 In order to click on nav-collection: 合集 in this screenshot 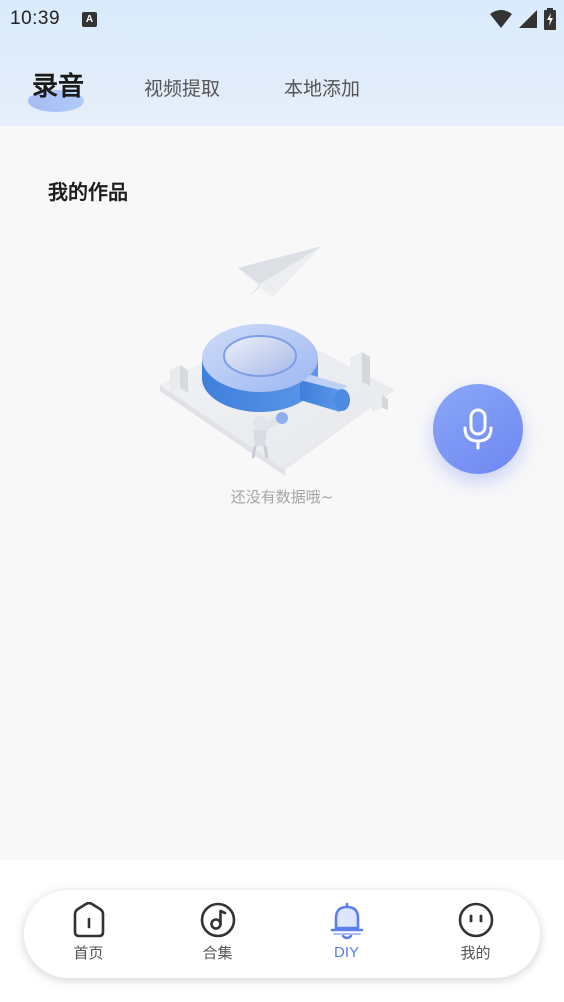, I will do `click(217, 934)`.